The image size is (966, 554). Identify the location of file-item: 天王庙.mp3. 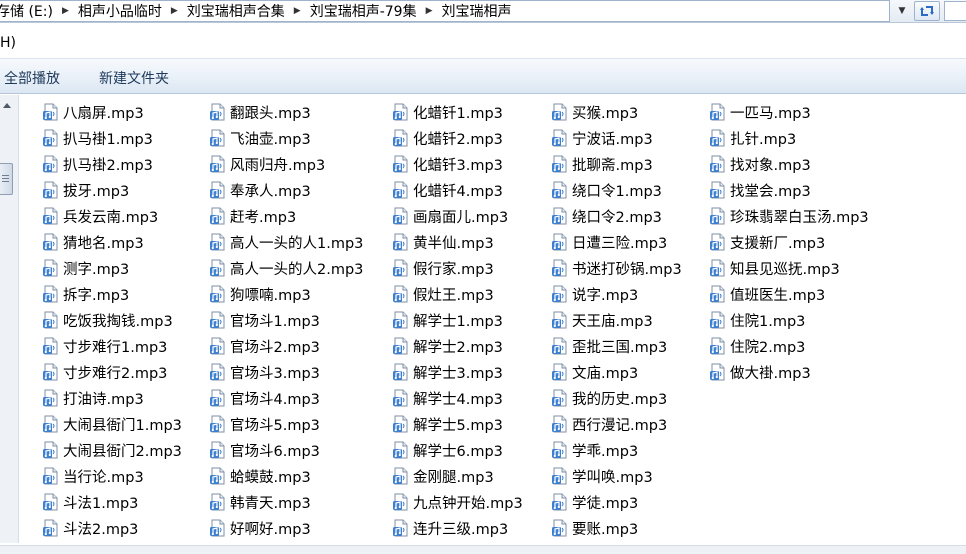
(602, 320).